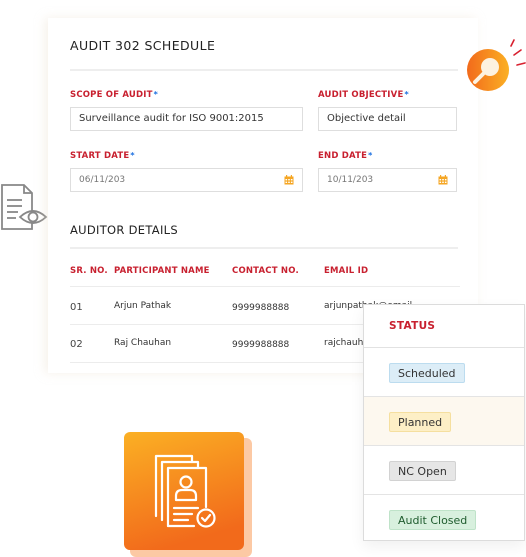 This screenshot has width=526, height=557. What do you see at coordinates (420, 422) in the screenshot?
I see `status-badge-planned: Planned` at bounding box center [420, 422].